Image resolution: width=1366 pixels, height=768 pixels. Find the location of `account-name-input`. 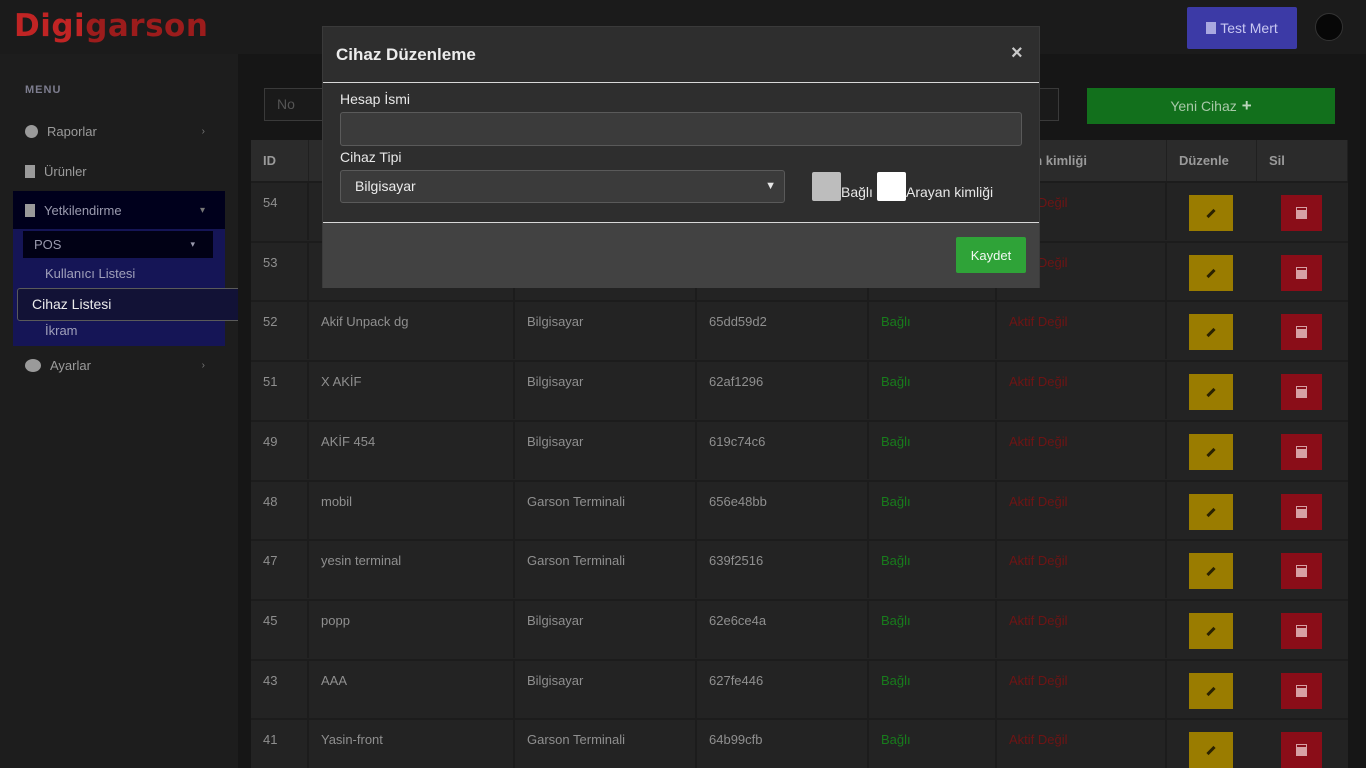

account-name-input is located at coordinates (681, 129).